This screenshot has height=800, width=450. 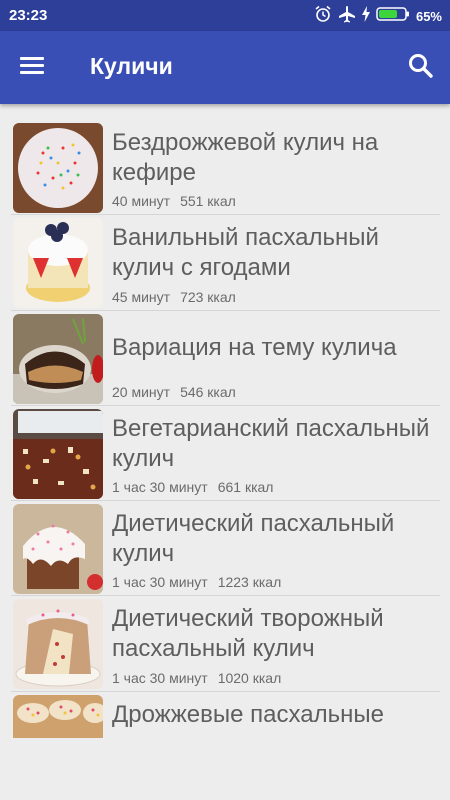 I want to click on battery-icon, so click(x=393, y=16).